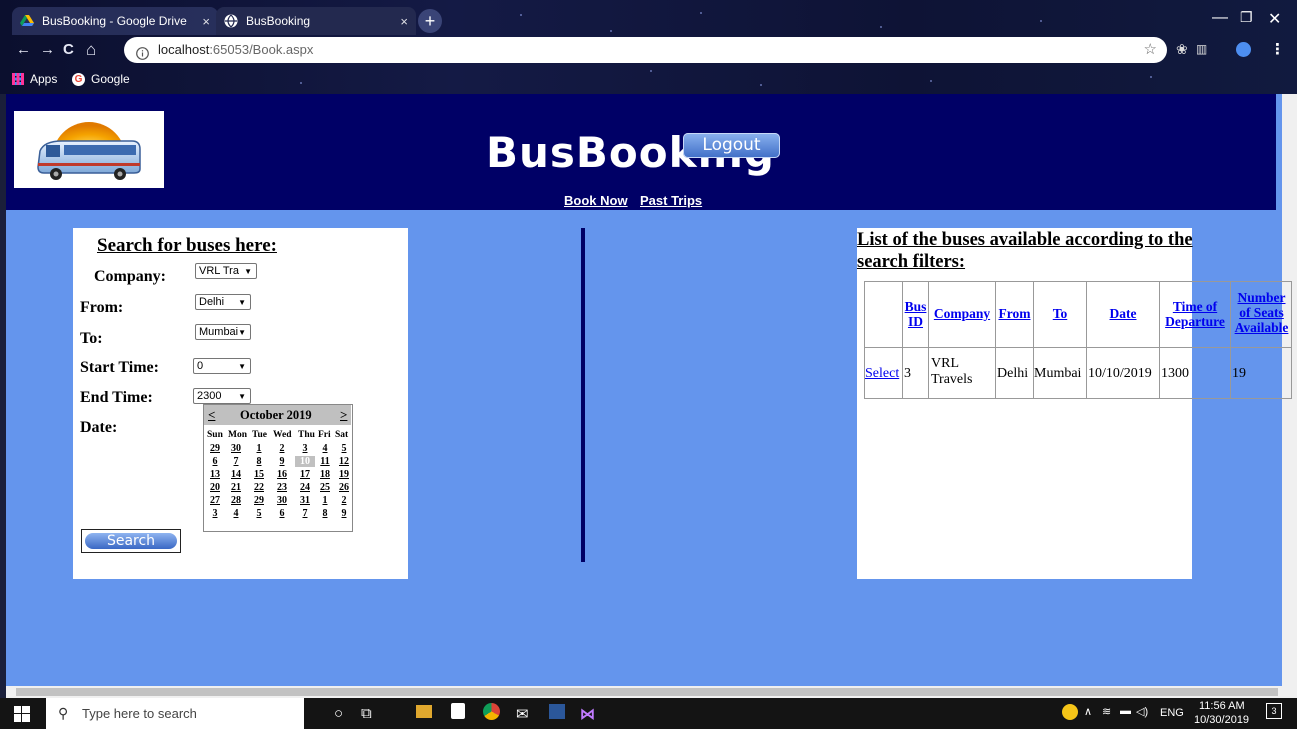 This screenshot has width=1297, height=729. Describe the element at coordinates (215, 487) in the screenshot. I see `calendar-day: 20` at that location.